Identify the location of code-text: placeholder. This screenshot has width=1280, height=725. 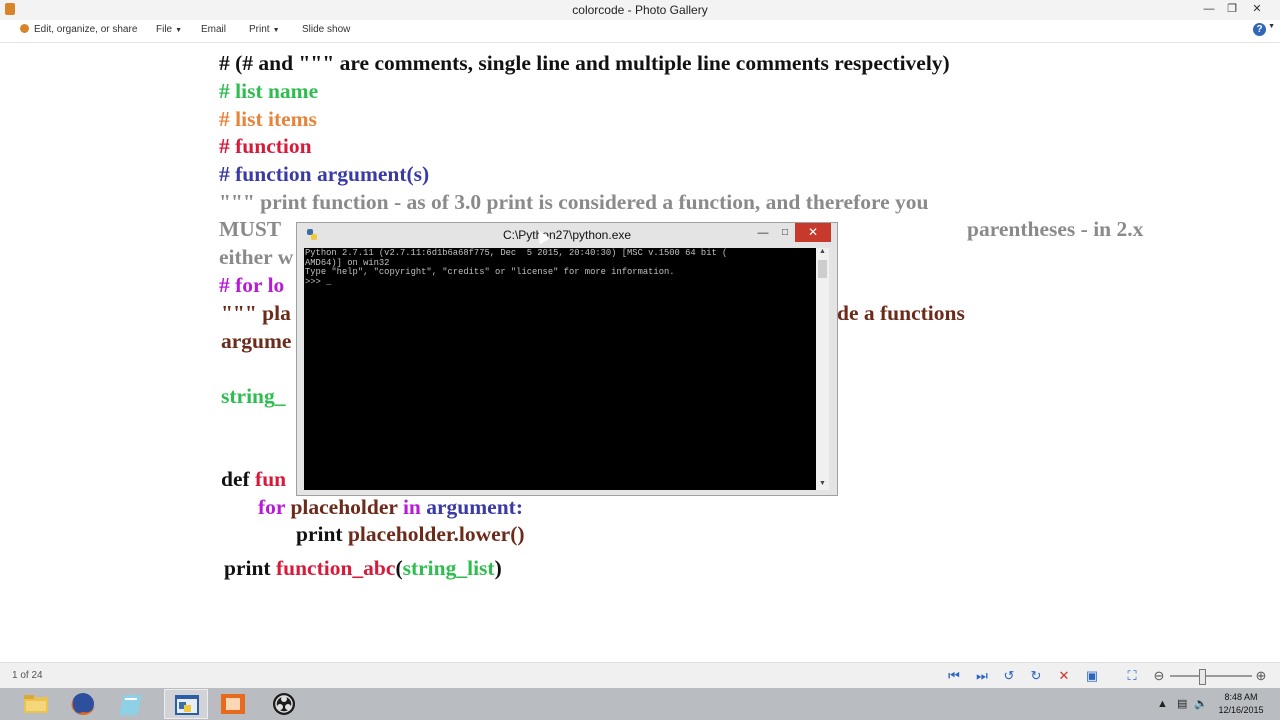
(346, 507).